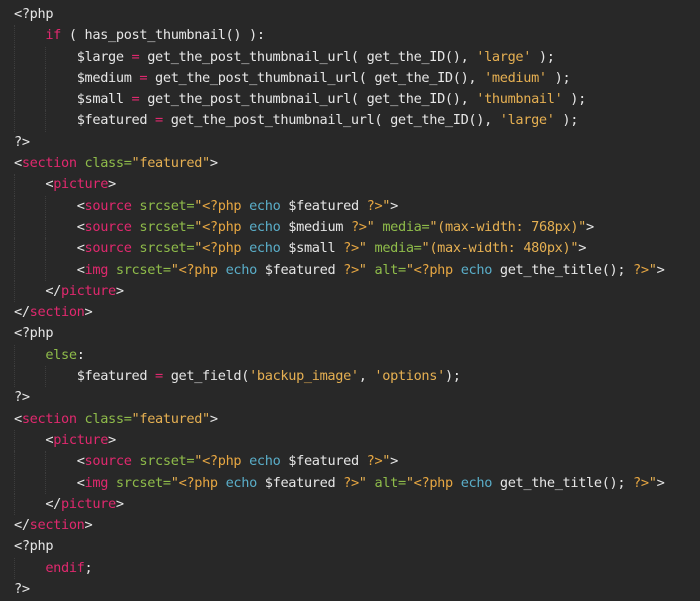 The width and height of the screenshot is (700, 601). I want to click on code-token: ?>, so click(374, 205).